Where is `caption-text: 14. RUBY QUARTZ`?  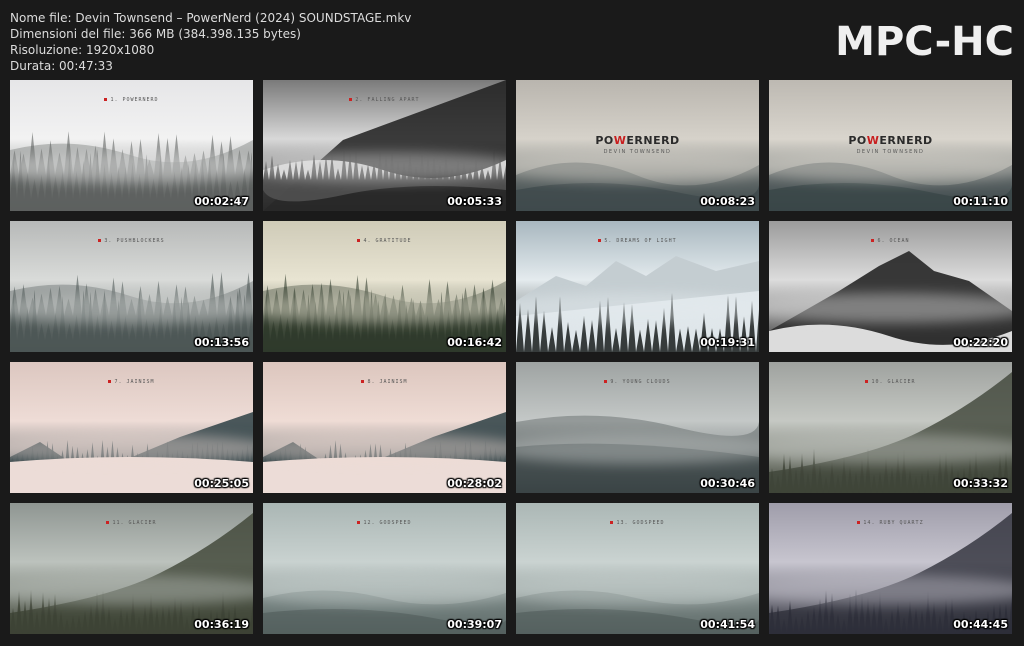 caption-text: 14. RUBY QUARTZ is located at coordinates (893, 523).